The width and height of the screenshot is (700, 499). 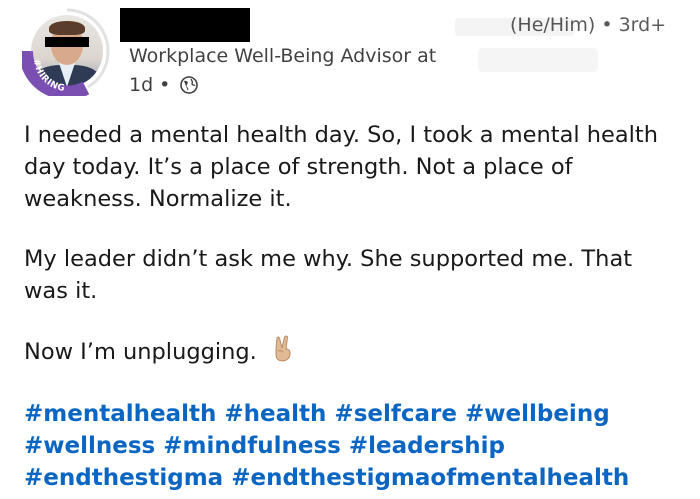 What do you see at coordinates (427, 446) in the screenshot?
I see `hashtag-link: #leadership` at bounding box center [427, 446].